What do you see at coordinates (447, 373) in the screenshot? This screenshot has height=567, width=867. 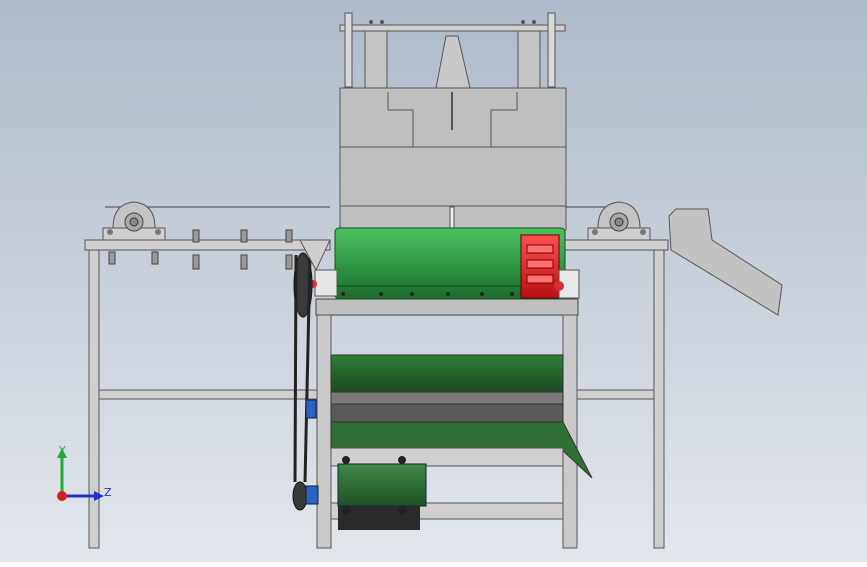 I see `collection-tray` at bounding box center [447, 373].